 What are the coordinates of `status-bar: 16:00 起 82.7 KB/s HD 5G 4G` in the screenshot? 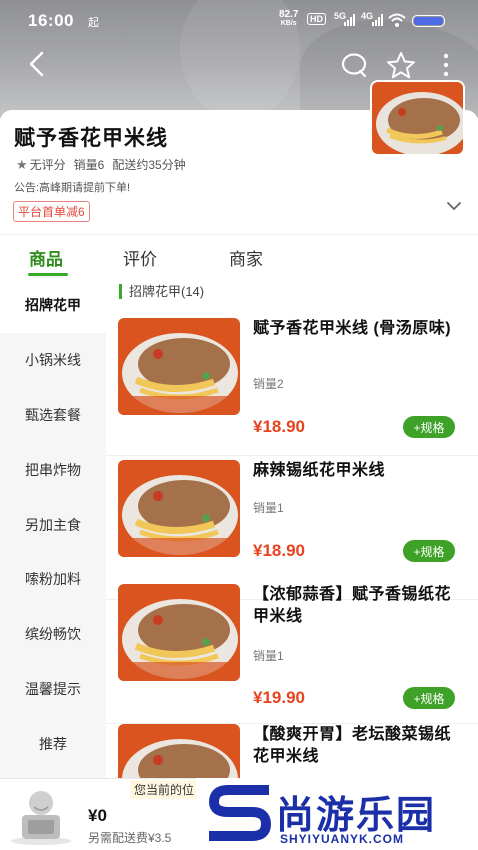 It's located at (239, 20).